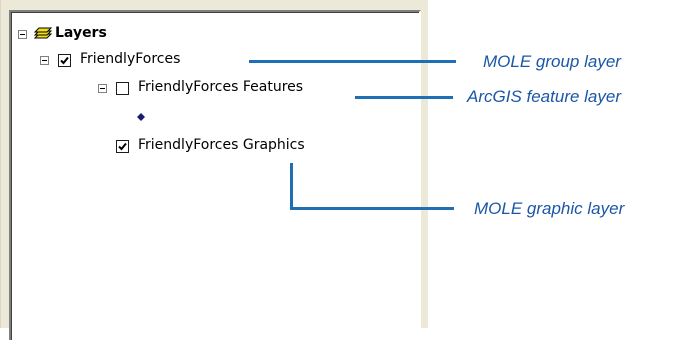  Describe the element at coordinates (141, 115) in the screenshot. I see `point-symbol-icon` at that location.